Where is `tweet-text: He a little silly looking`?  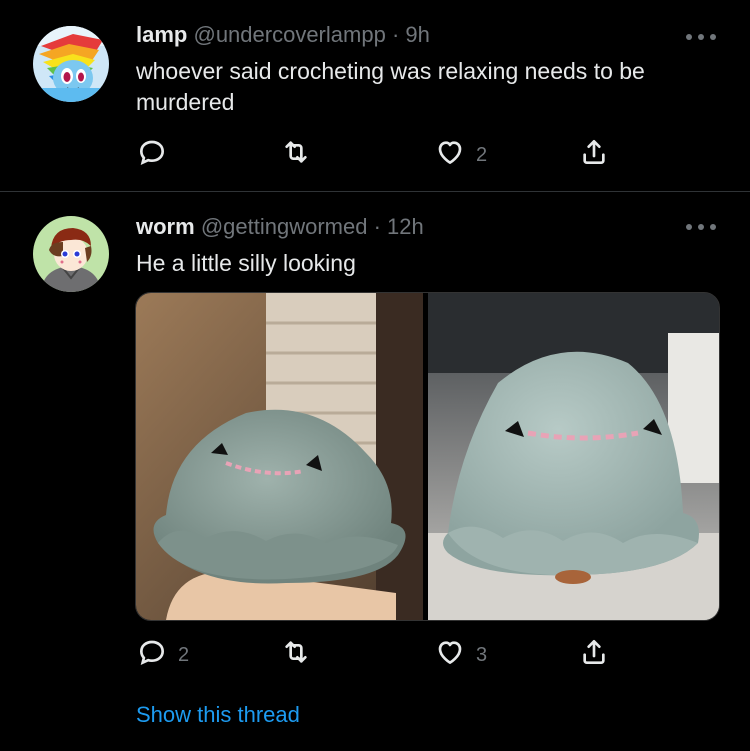 tweet-text: He a little silly looking is located at coordinates (246, 263).